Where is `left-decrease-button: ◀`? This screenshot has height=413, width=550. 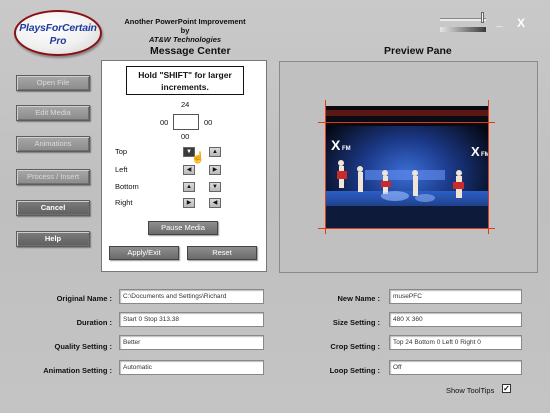
left-decrease-button: ◀ is located at coordinates (189, 170).